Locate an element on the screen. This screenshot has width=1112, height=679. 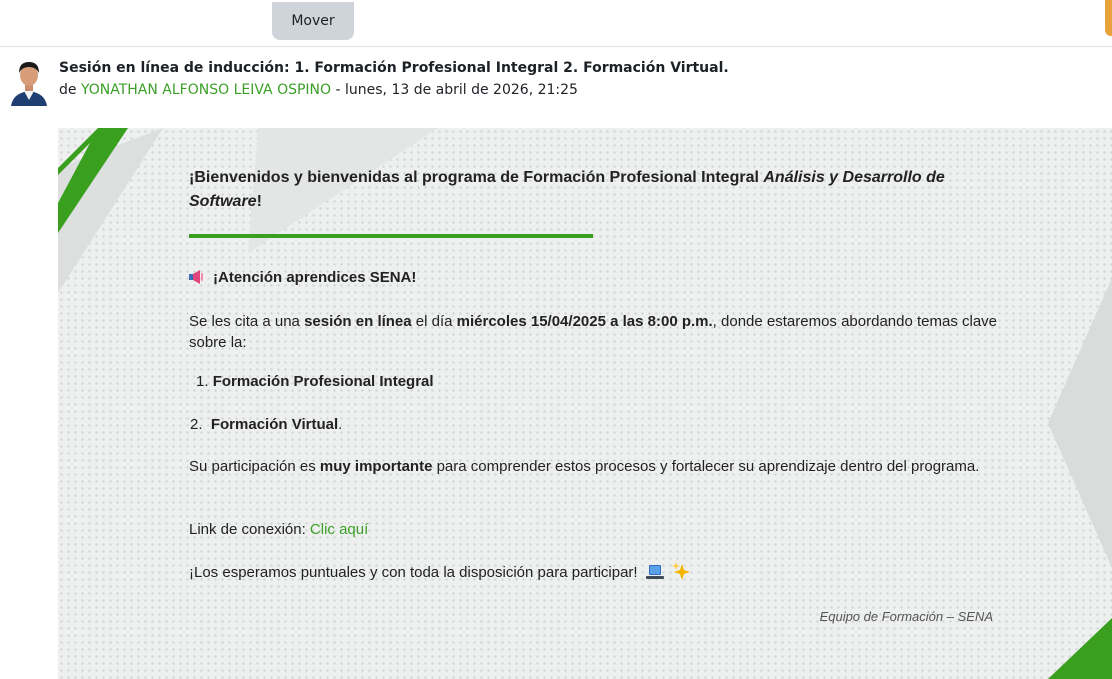
item-number: 1. is located at coordinates (204, 381).